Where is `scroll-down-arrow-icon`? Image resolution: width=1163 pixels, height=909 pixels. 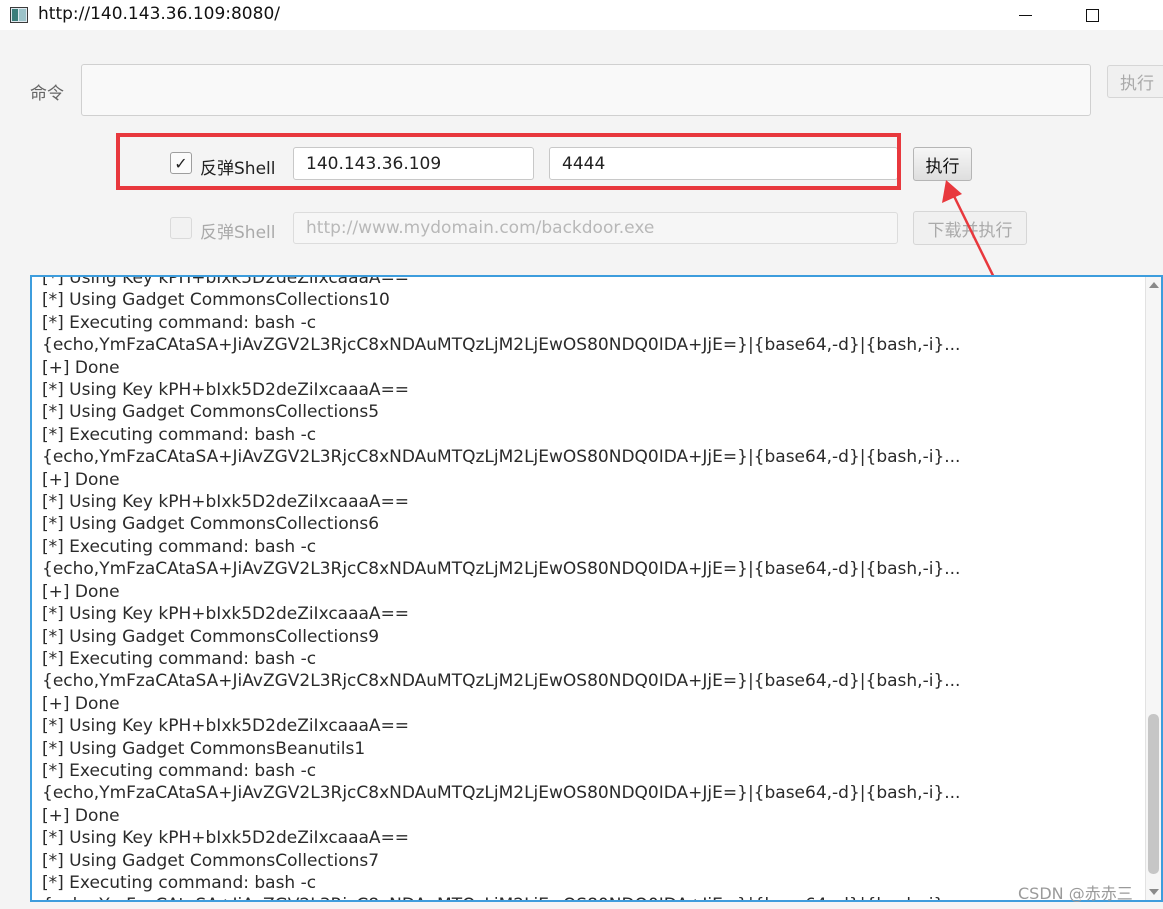 scroll-down-arrow-icon is located at coordinates (1154, 892).